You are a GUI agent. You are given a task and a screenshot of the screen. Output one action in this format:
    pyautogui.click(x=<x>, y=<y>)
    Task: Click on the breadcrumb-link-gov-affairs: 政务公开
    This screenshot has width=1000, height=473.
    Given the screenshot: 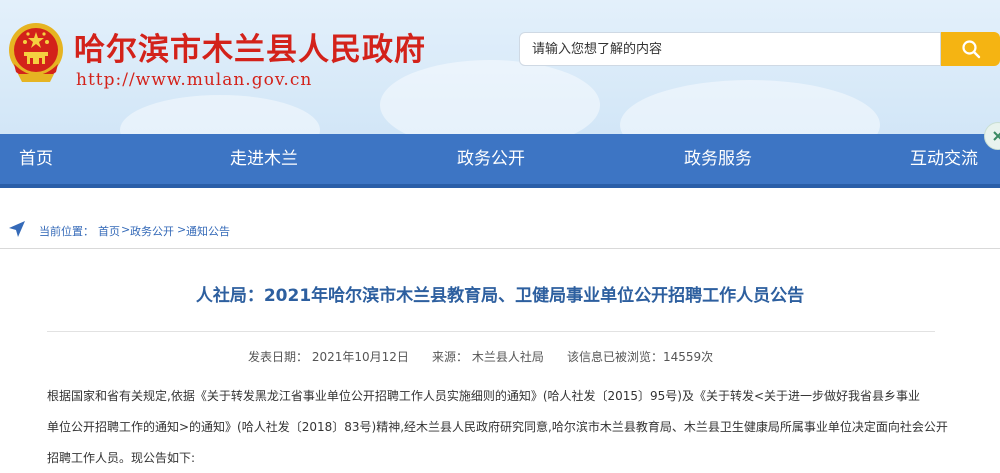 What is the action you would take?
    pyautogui.click(x=152, y=231)
    